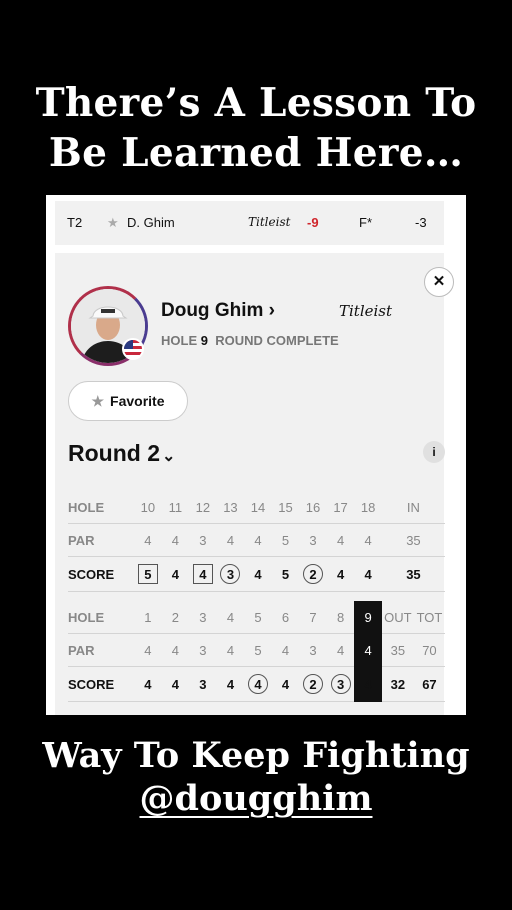 Image resolution: width=512 pixels, height=910 pixels. I want to click on leader-thru: F*, so click(365, 222).